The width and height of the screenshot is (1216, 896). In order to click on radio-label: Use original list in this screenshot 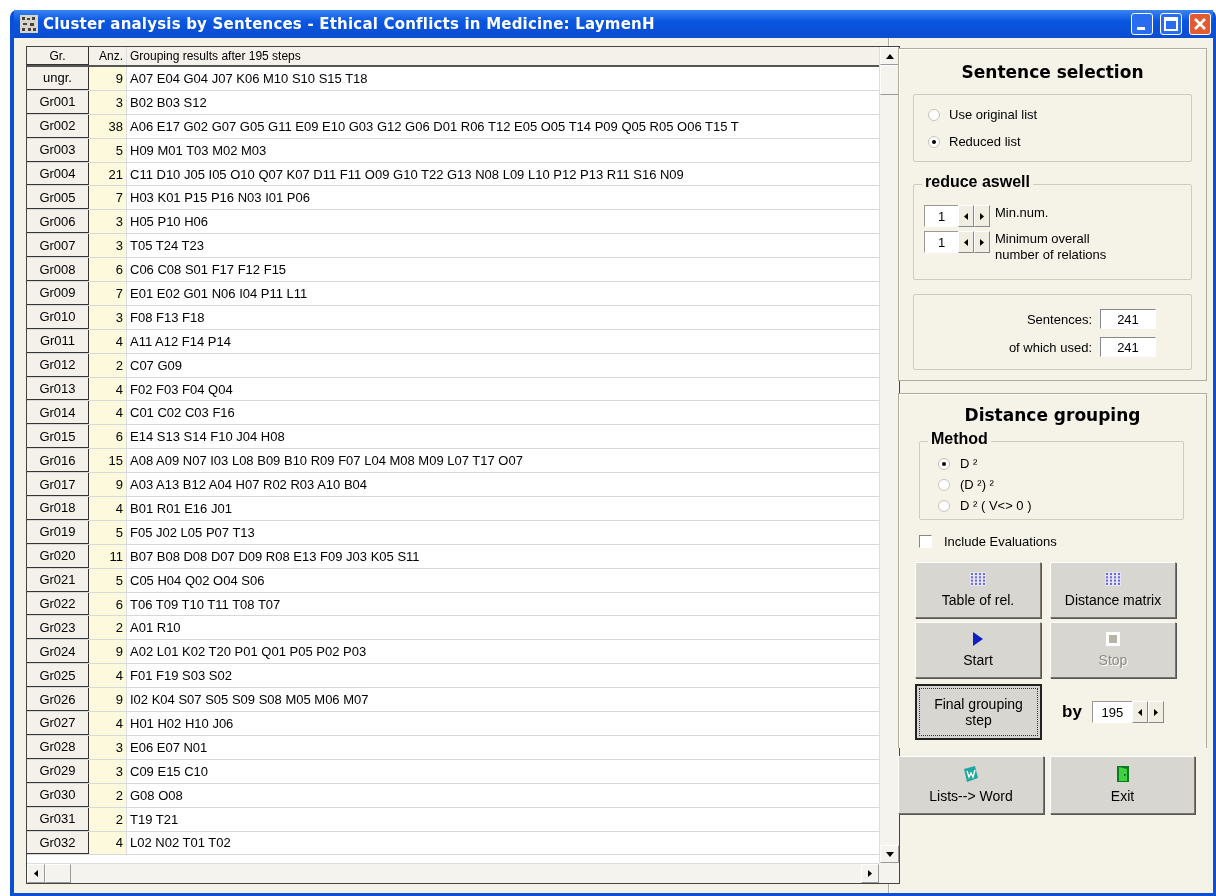, I will do `click(993, 114)`.